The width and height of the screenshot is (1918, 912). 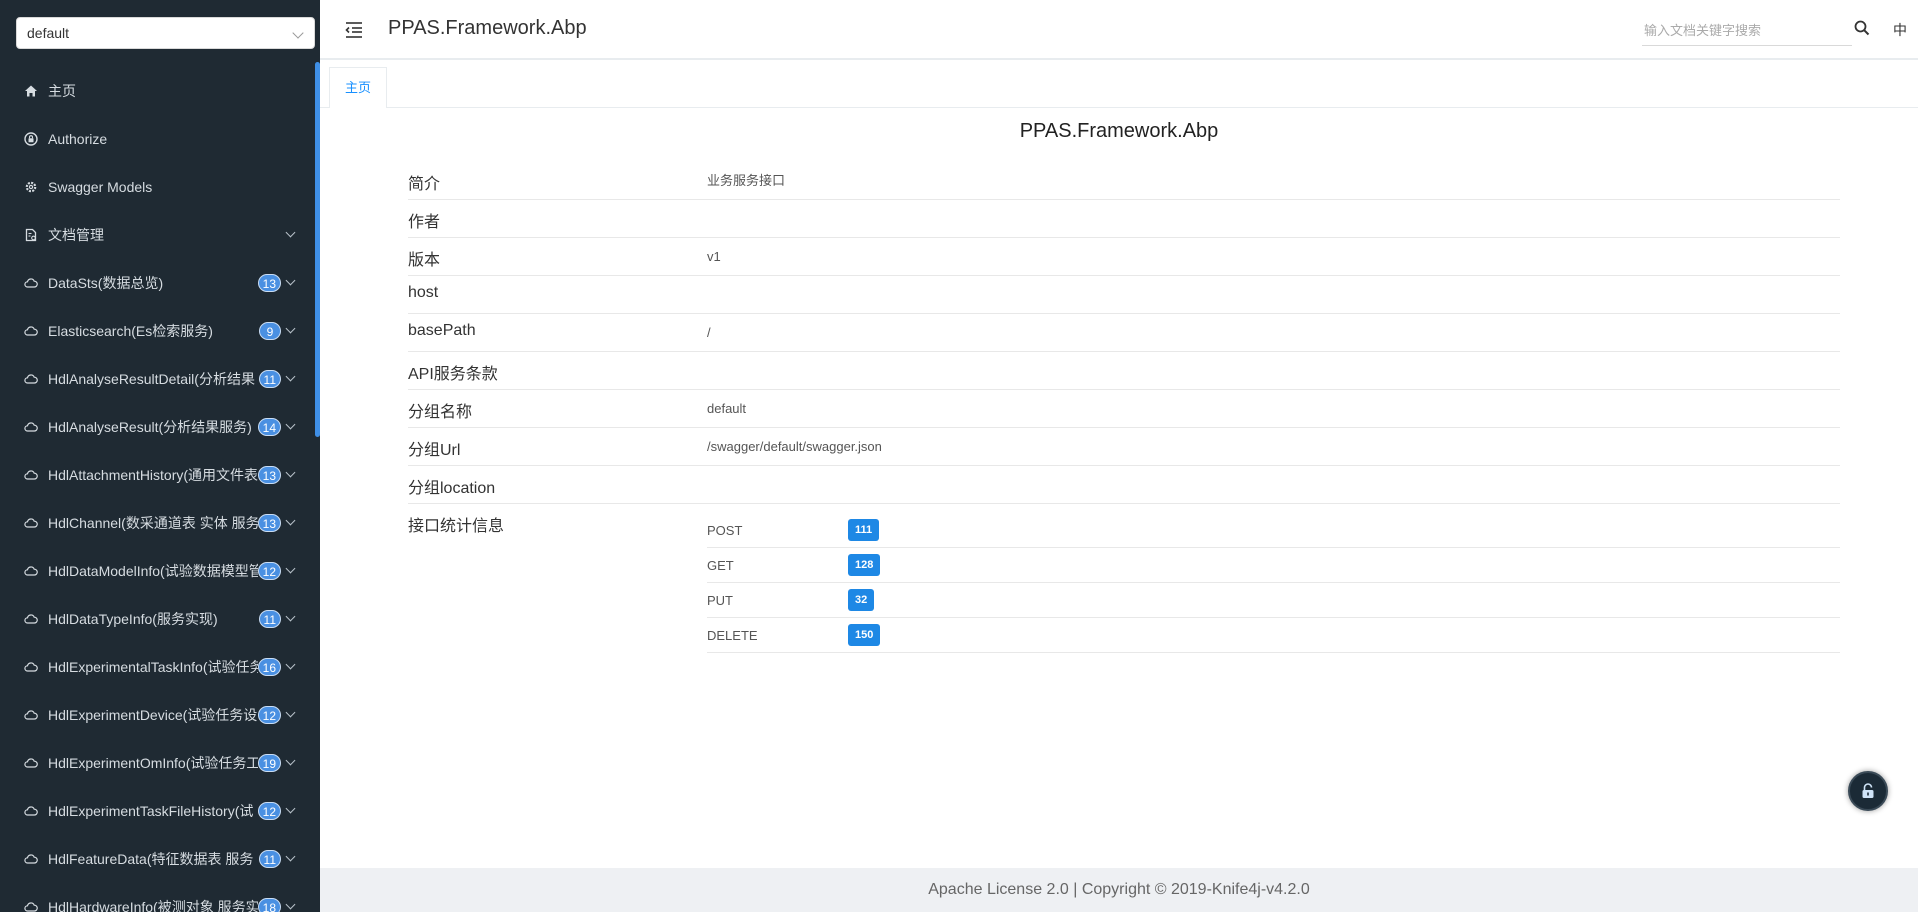 I want to click on group-select: default, so click(x=165, y=33).